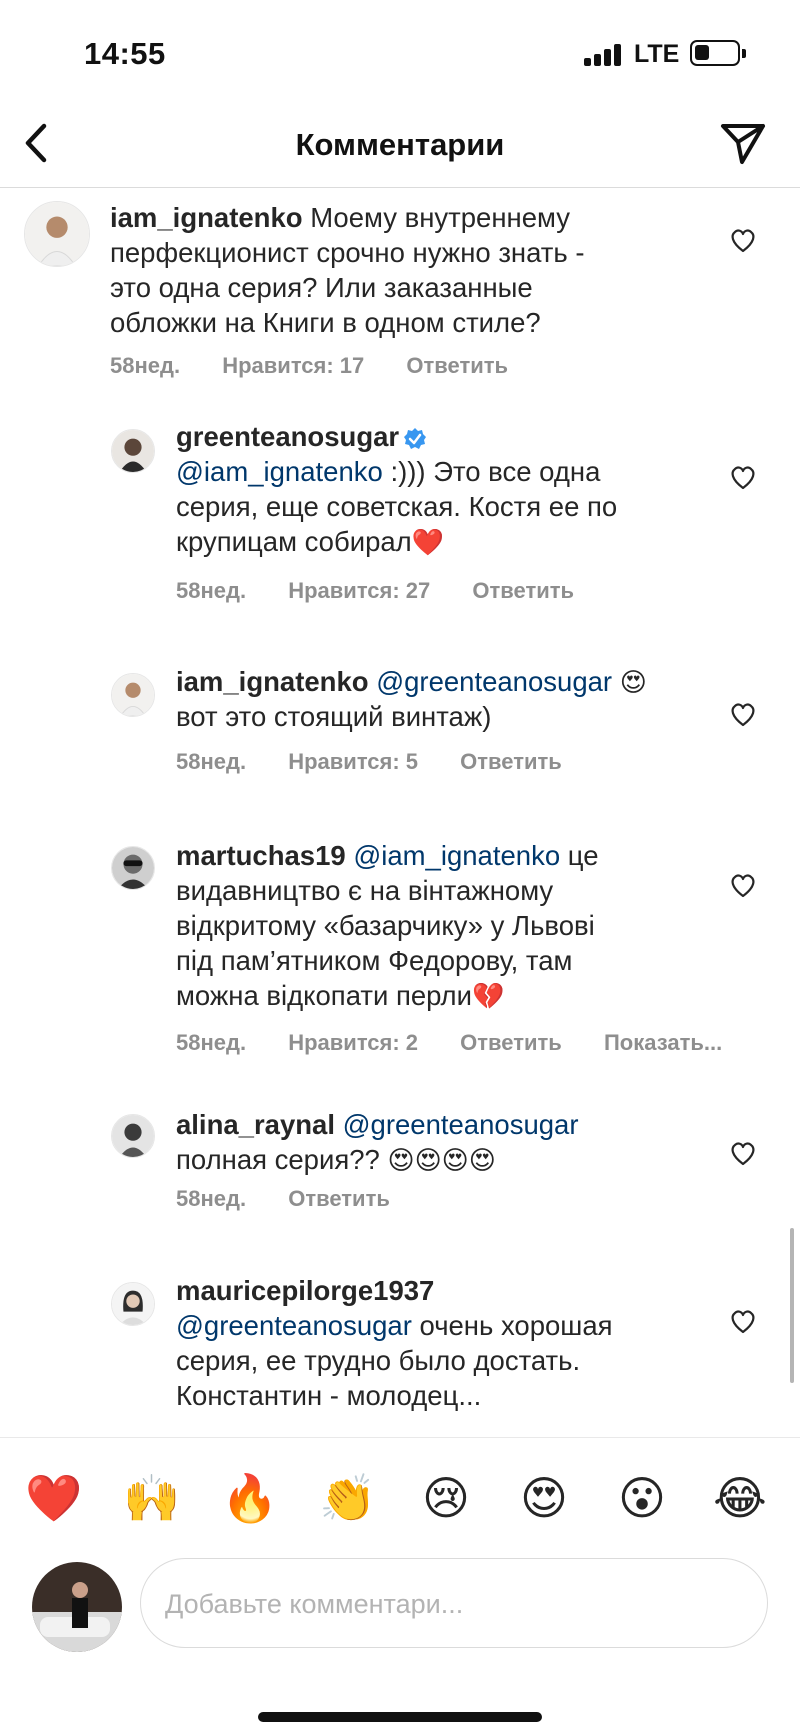  I want to click on comment-body-line: полная серия??, so click(278, 1159).